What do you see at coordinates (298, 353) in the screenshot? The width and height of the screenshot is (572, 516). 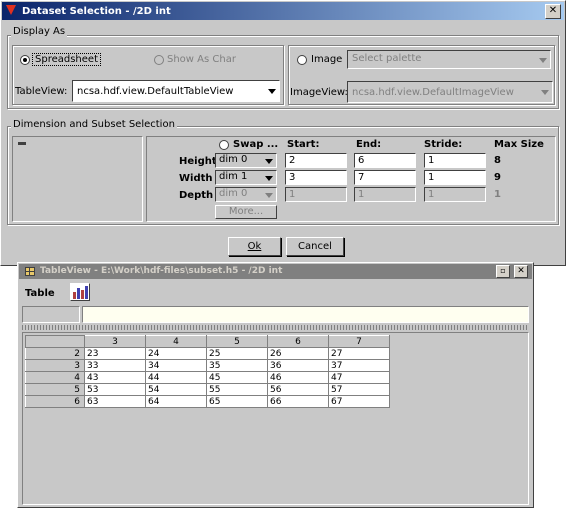 I see `table-cell: 26` at bounding box center [298, 353].